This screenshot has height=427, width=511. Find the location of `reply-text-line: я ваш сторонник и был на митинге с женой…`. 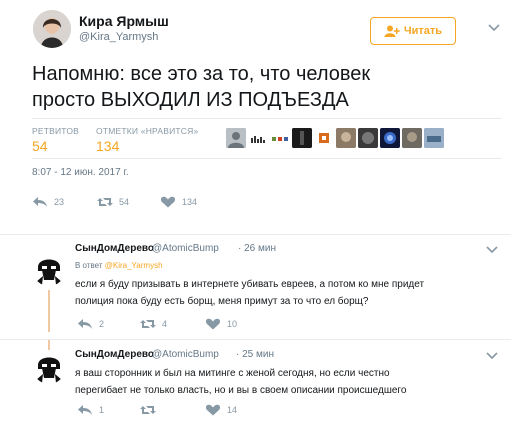

reply-text-line: я ваш сторонник и был на митинге с женой… is located at coordinates (232, 373).